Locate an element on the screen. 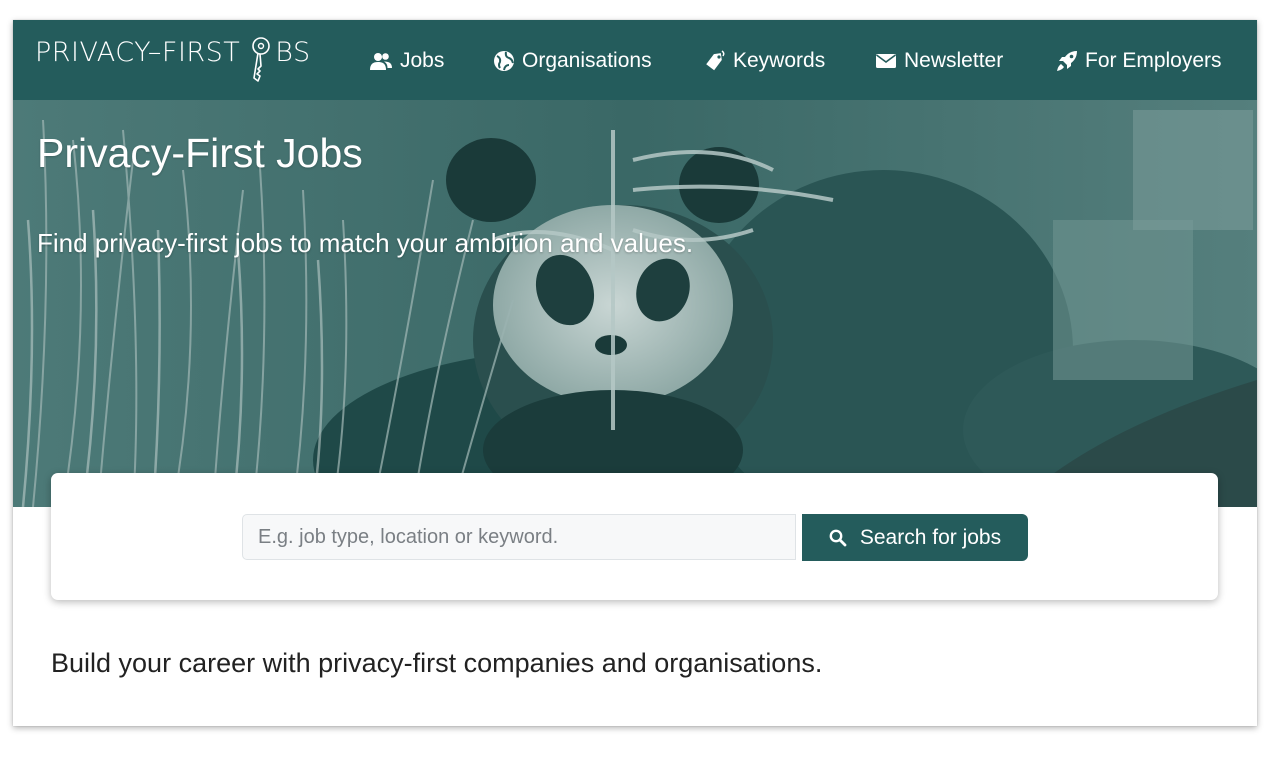  logo-text-left: PRIVACY–FIRST is located at coordinates (138, 52).